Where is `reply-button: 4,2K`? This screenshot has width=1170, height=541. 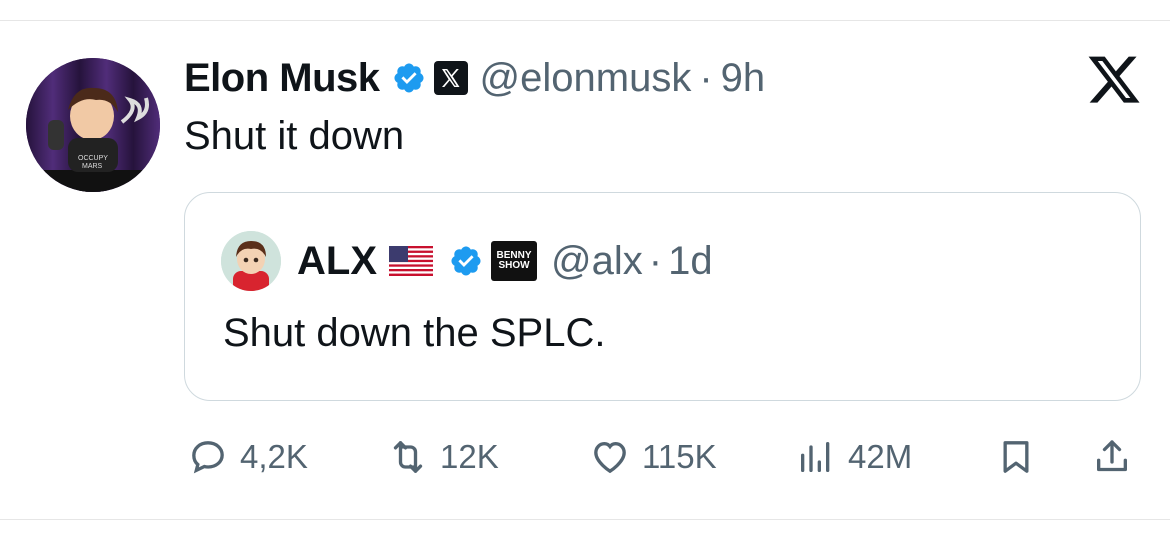
reply-button: 4,2K is located at coordinates (248, 457).